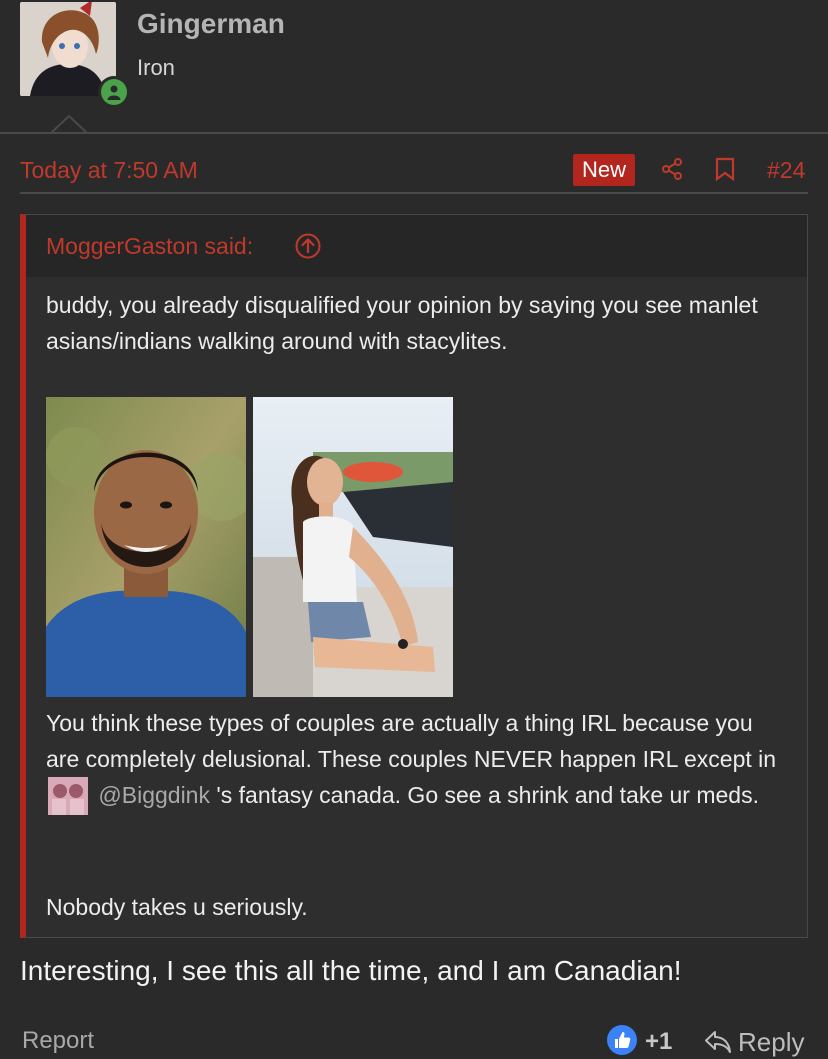 Image resolution: width=828 pixels, height=1059 pixels. What do you see at coordinates (146, 547) in the screenshot?
I see `quoted-image-man` at bounding box center [146, 547].